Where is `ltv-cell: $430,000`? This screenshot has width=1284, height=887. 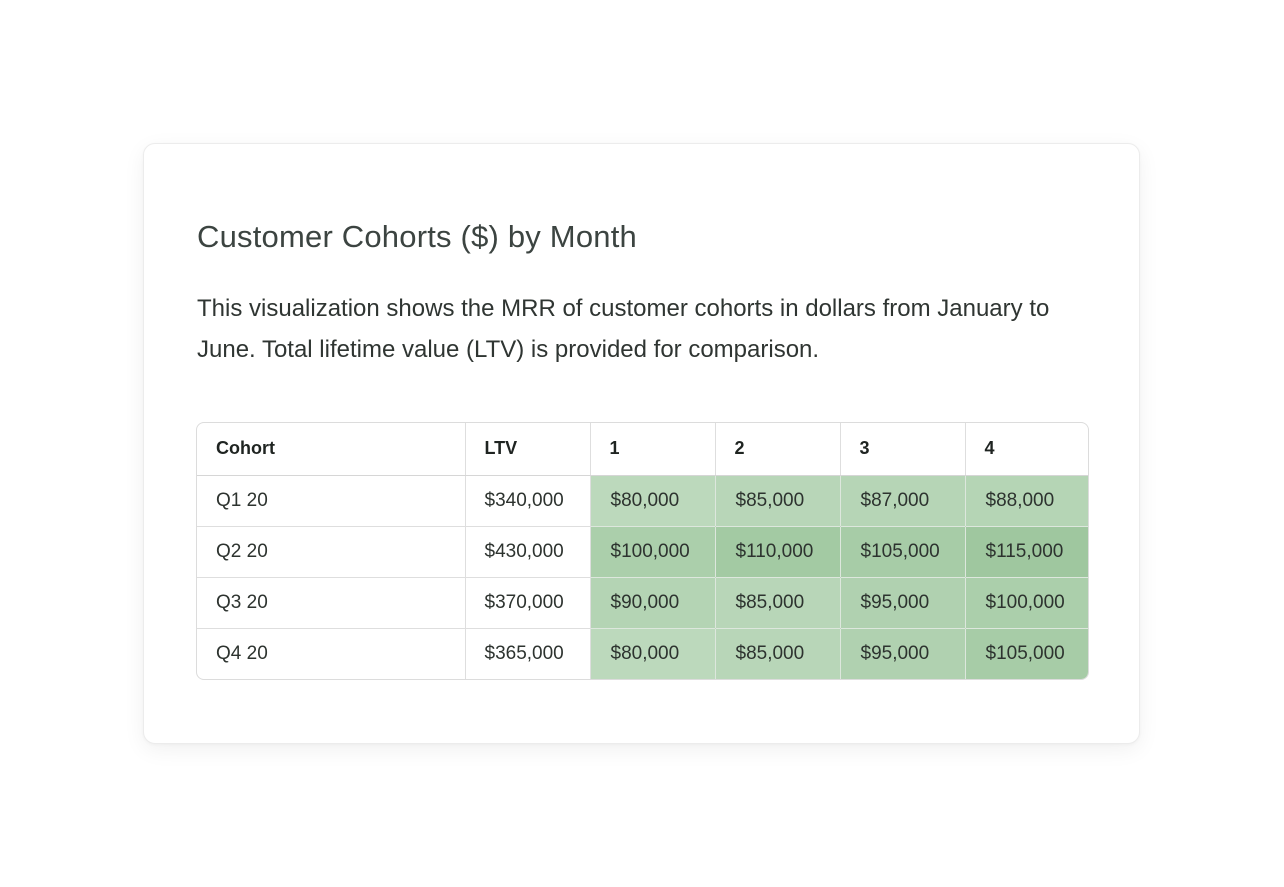 ltv-cell: $430,000 is located at coordinates (528, 552).